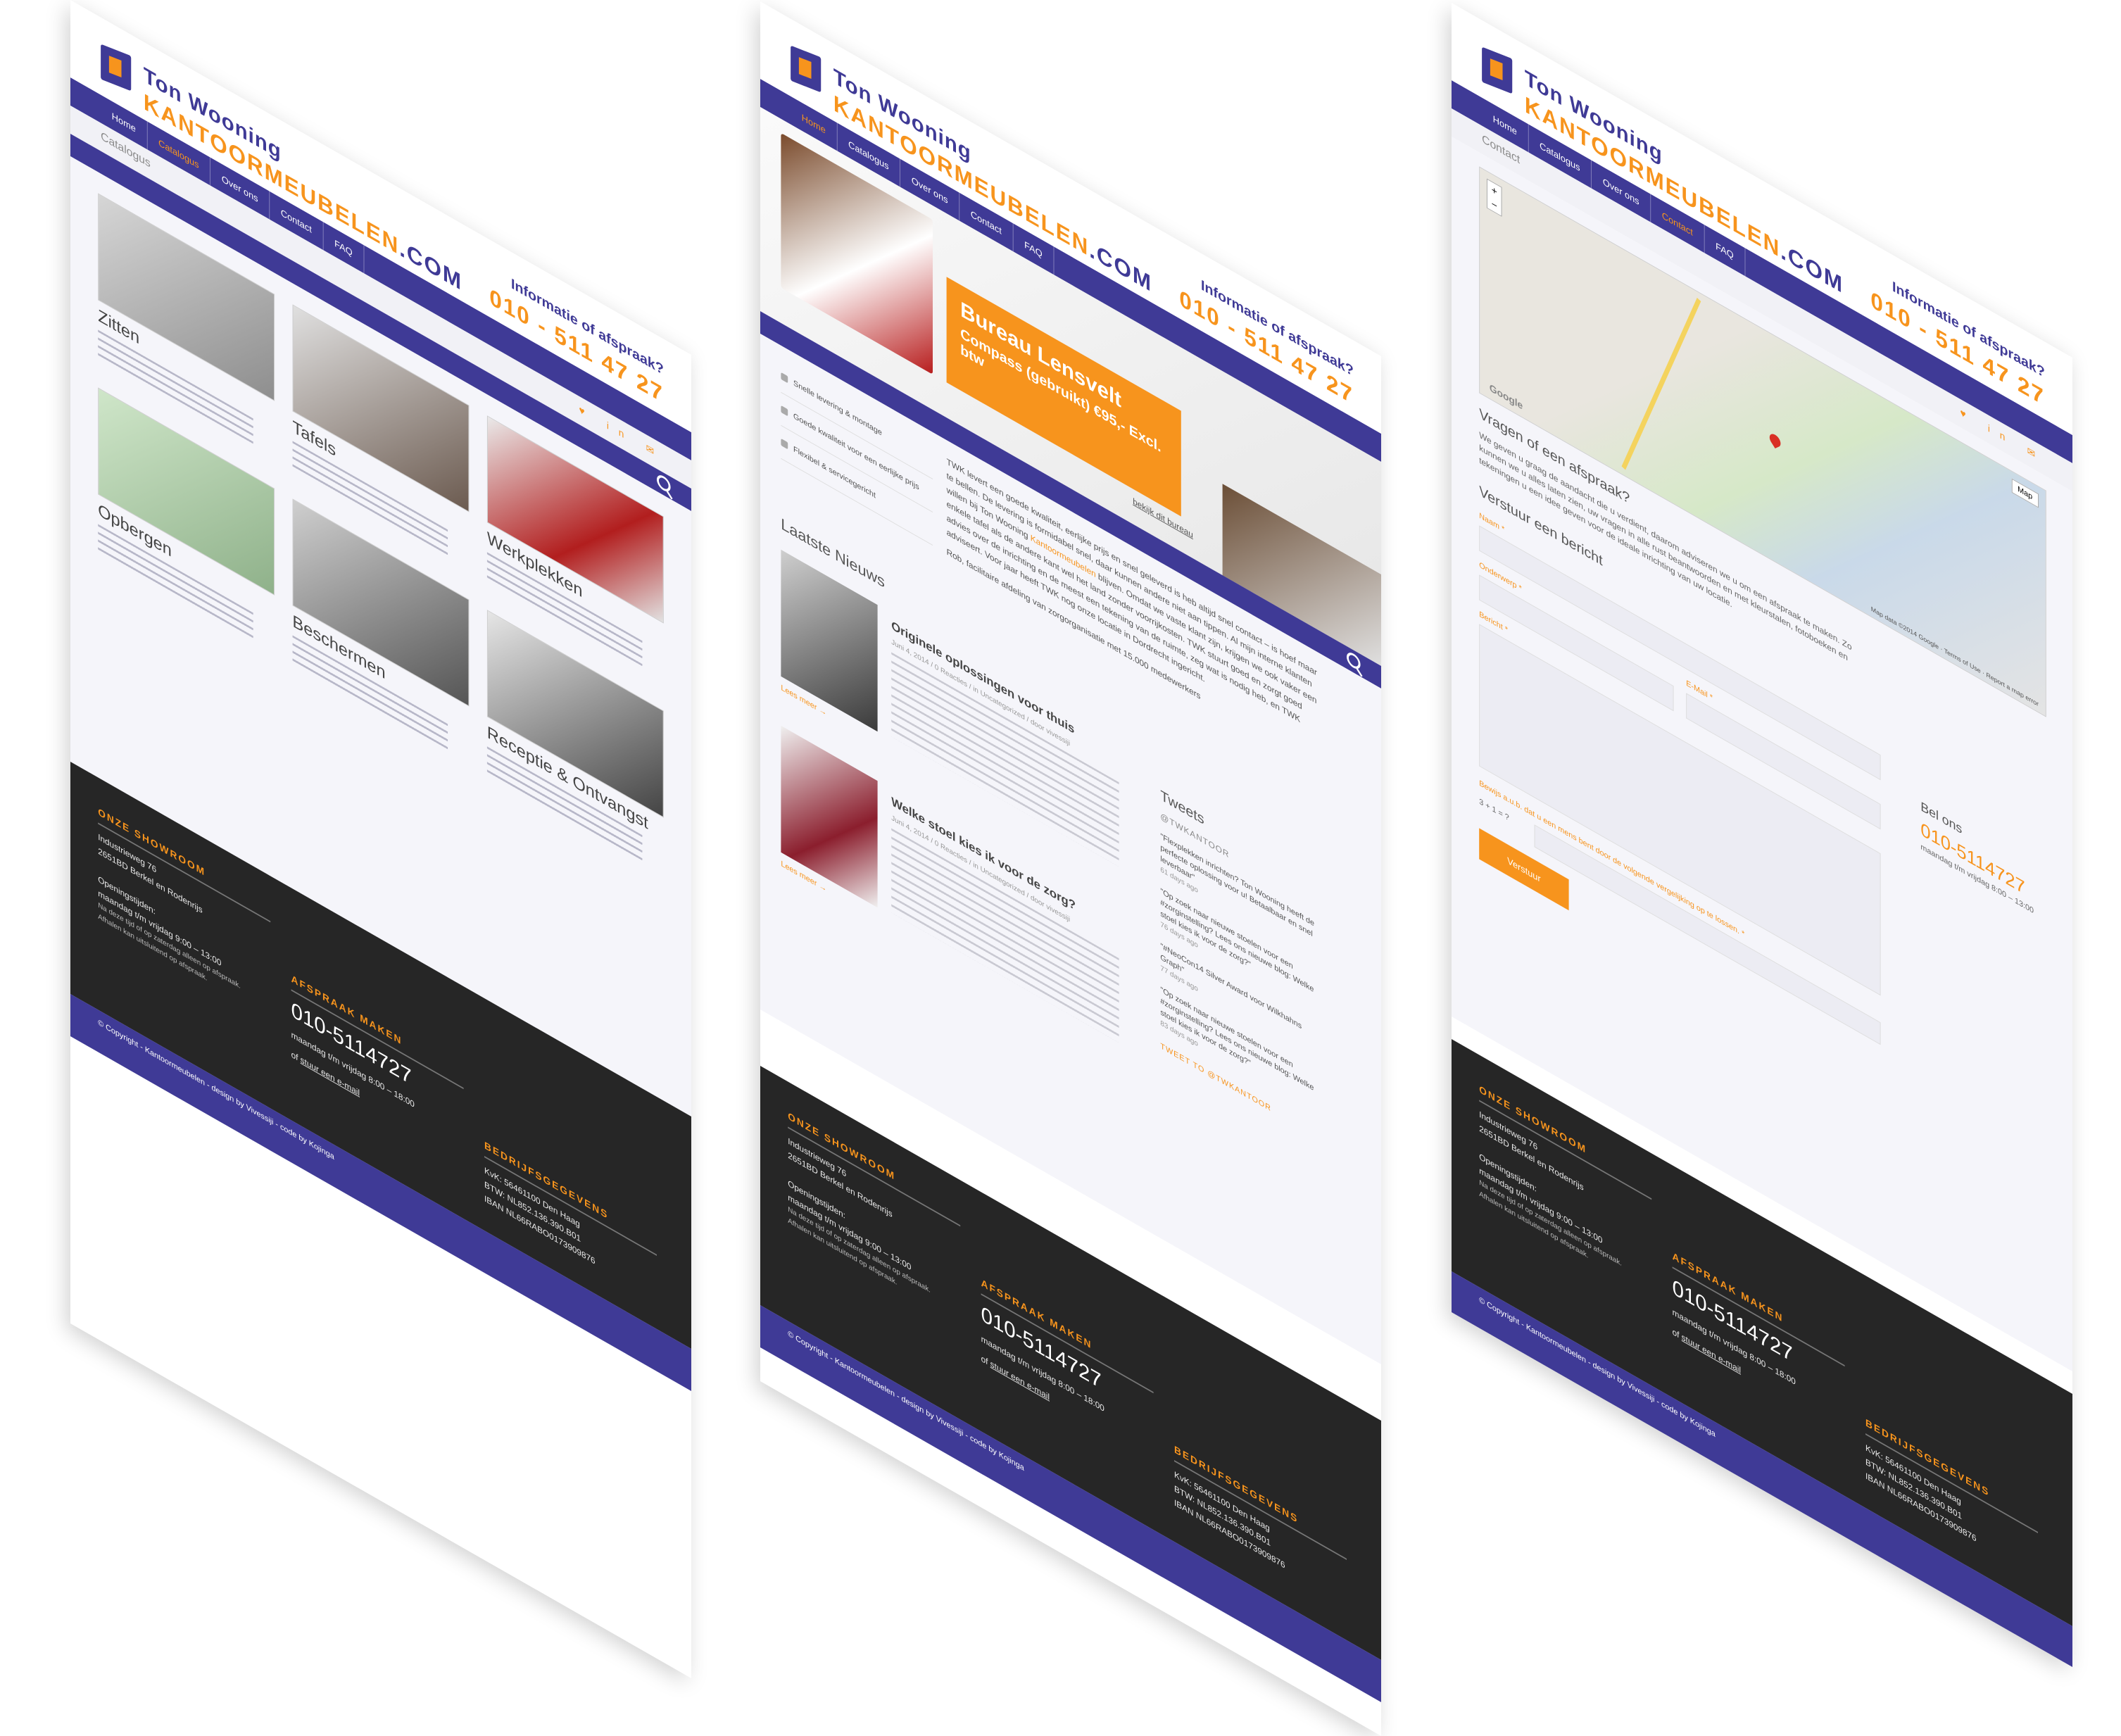 The image size is (2121, 1736). What do you see at coordinates (784, 444) in the screenshot?
I see `refresh-icon` at bounding box center [784, 444].